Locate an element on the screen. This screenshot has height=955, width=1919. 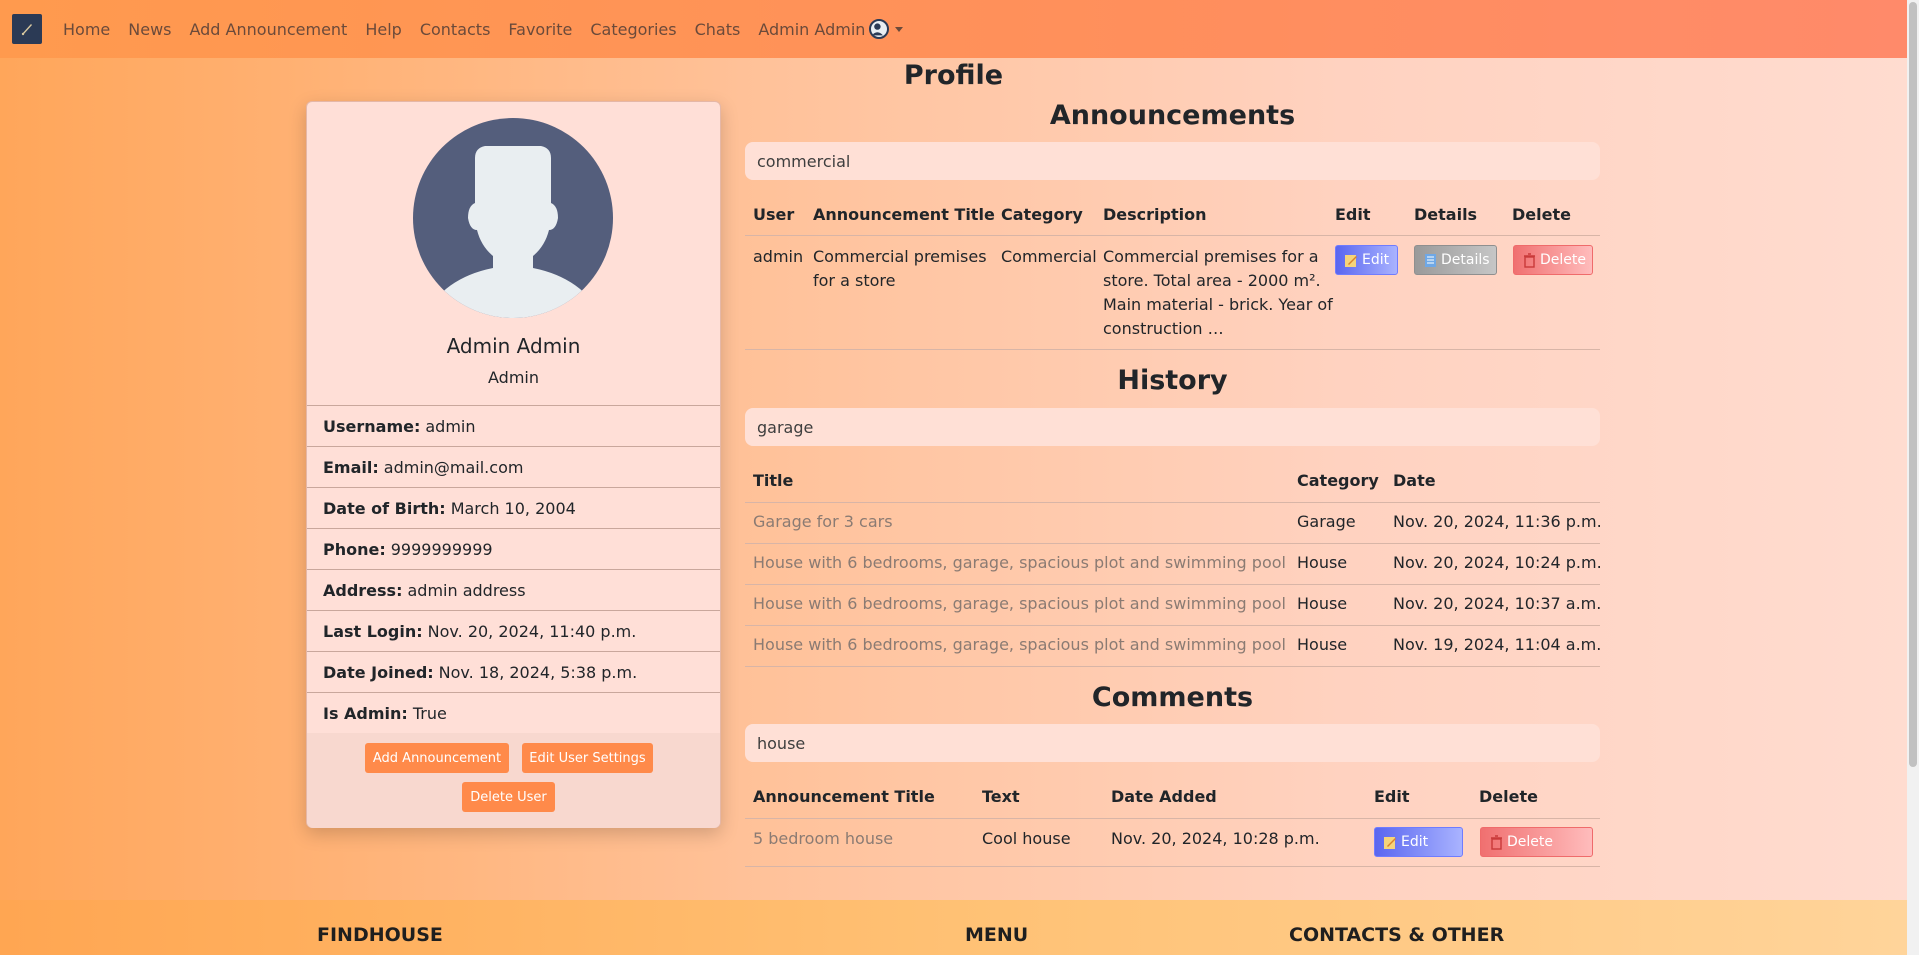
col-header-edit: Edit is located at coordinates (1353, 214).